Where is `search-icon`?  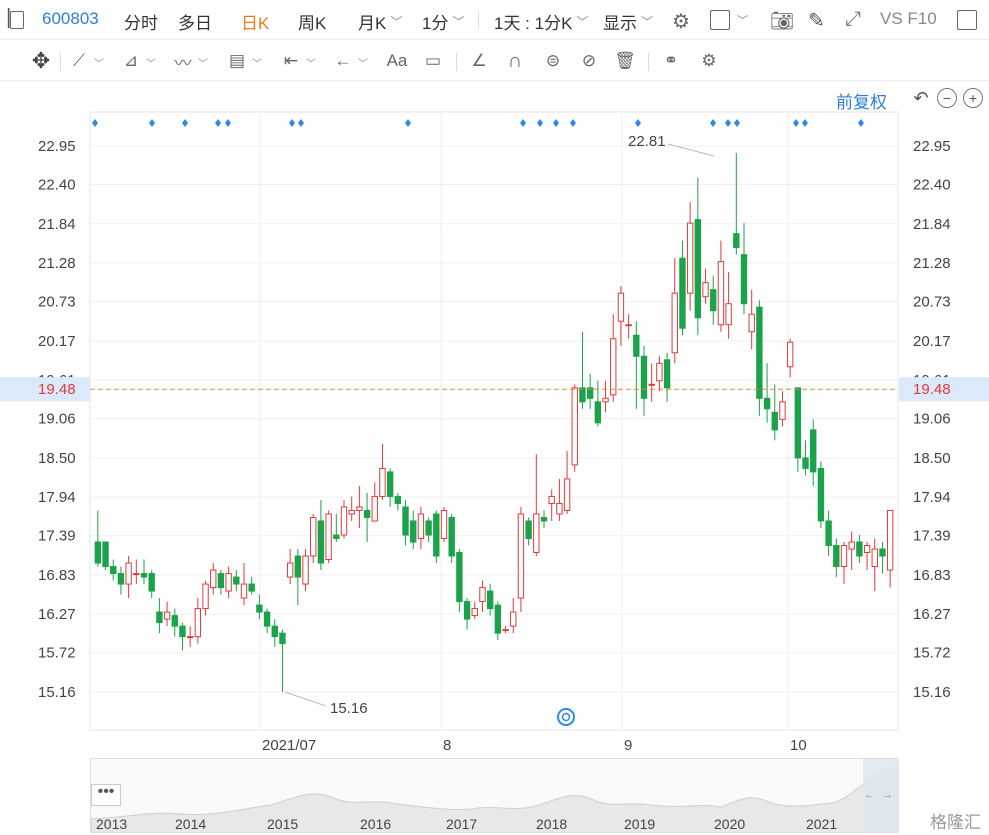
search-icon is located at coordinates (566, 717).